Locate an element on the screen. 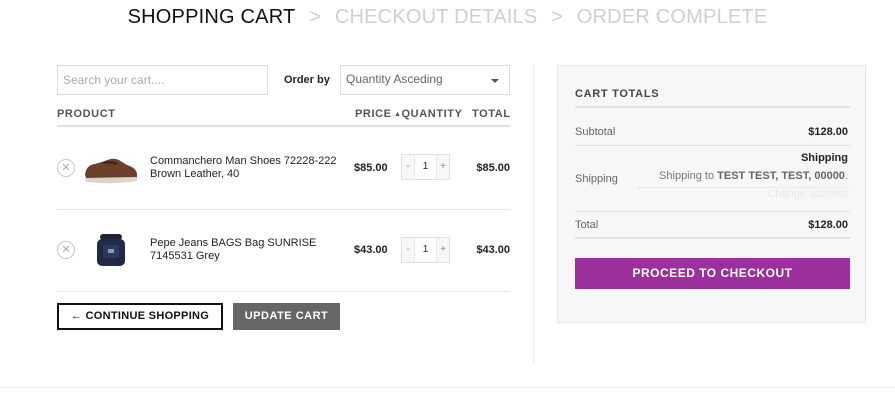 Image resolution: width=895 pixels, height=396 pixels. product-total: $43.00 is located at coordinates (493, 250).